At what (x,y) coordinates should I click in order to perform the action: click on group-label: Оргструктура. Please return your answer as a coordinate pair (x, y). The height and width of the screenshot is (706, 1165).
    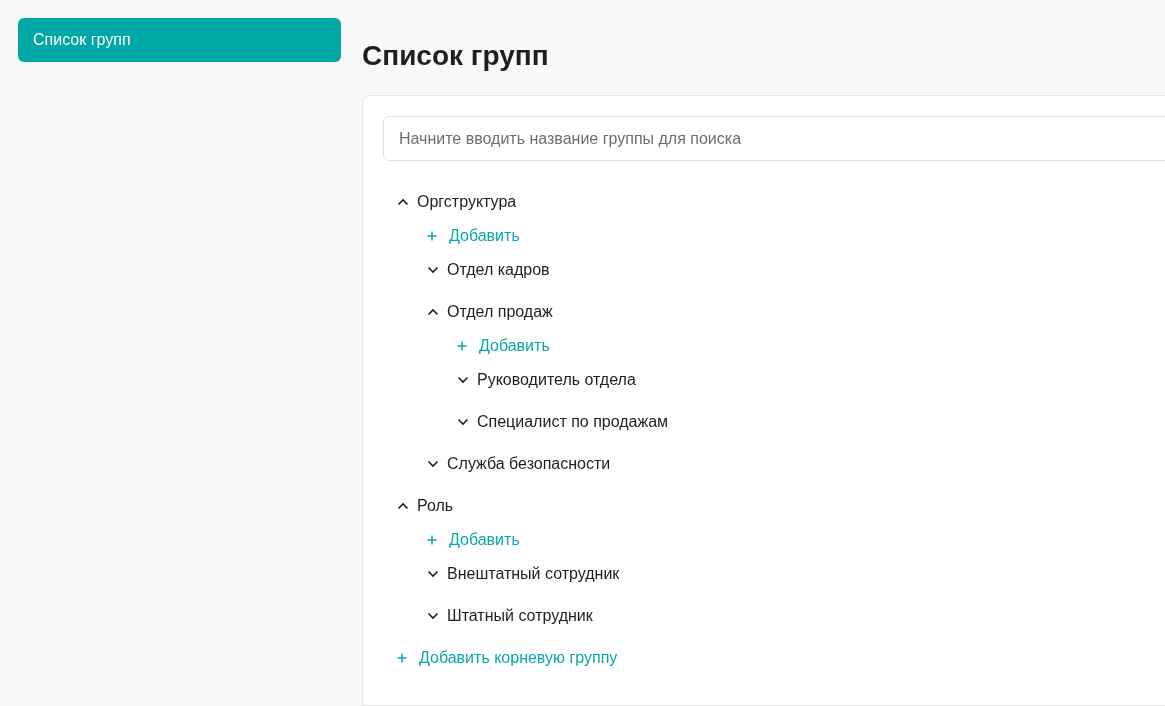
    Looking at the image, I should click on (467, 202).